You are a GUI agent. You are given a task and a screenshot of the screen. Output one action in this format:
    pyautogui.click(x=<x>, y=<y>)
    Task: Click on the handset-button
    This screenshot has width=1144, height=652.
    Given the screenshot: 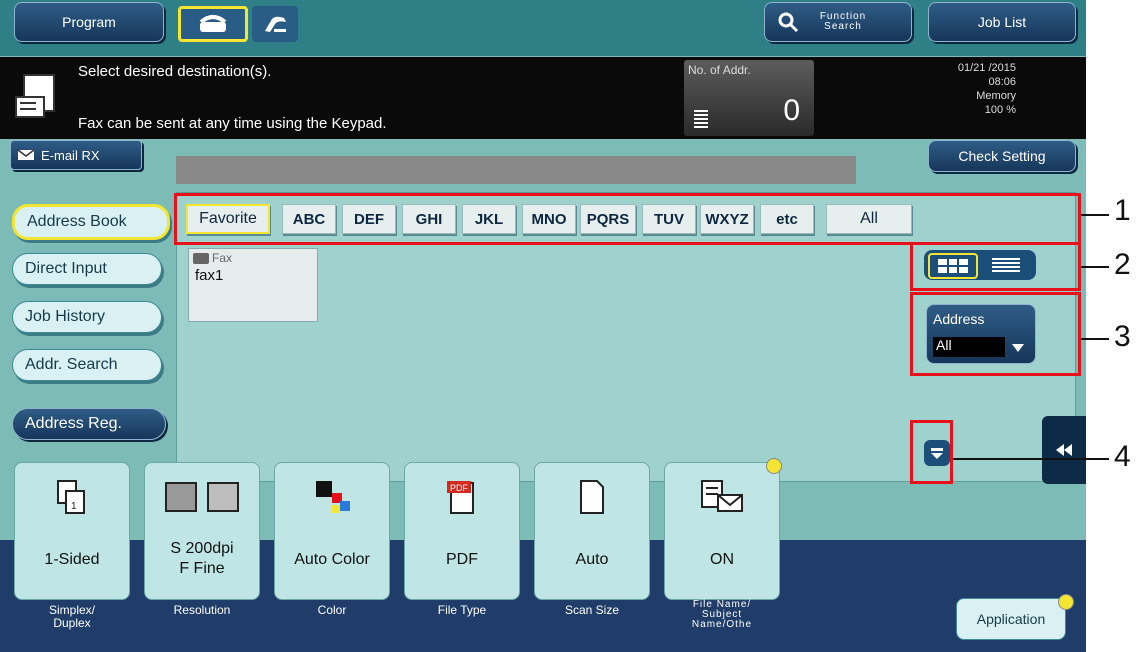 What is the action you would take?
    pyautogui.click(x=275, y=24)
    